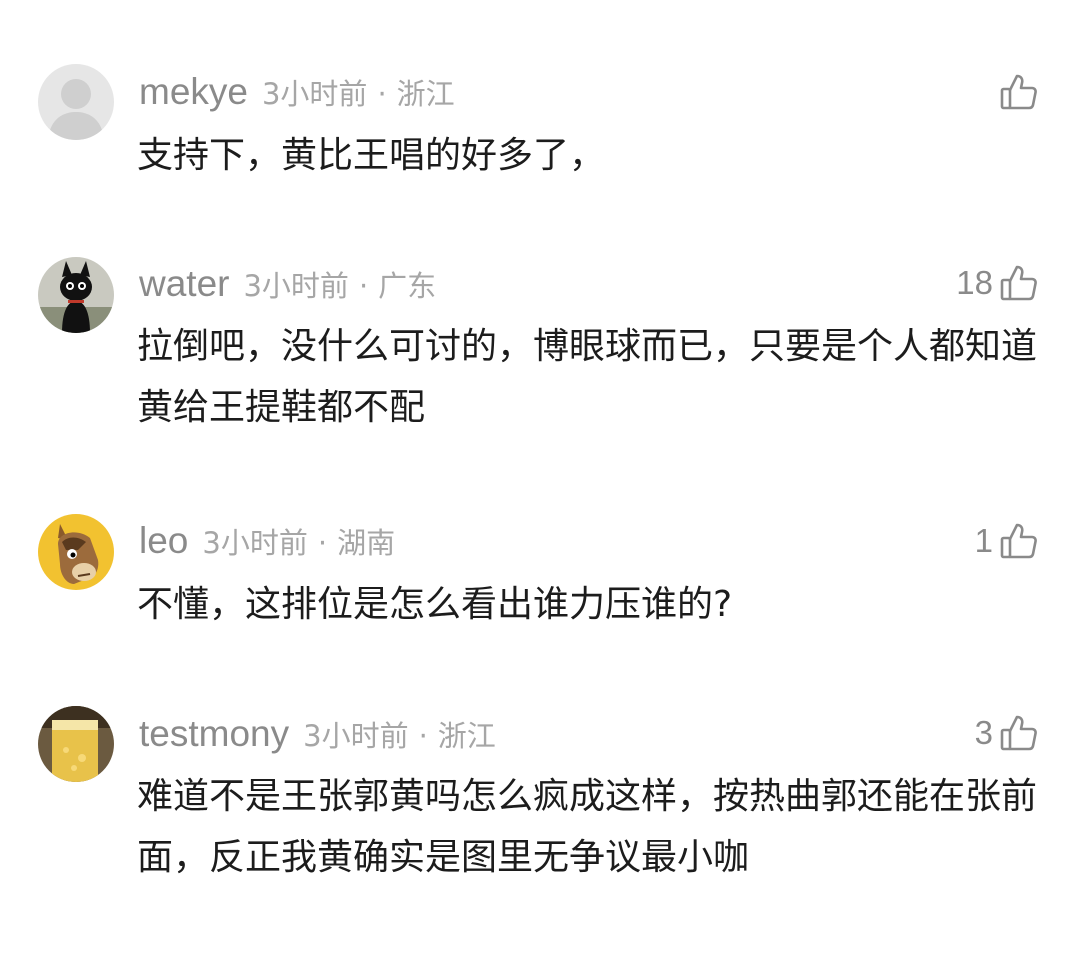  I want to click on comment-meta: mekye 3小时前 · 浙江, so click(297, 92).